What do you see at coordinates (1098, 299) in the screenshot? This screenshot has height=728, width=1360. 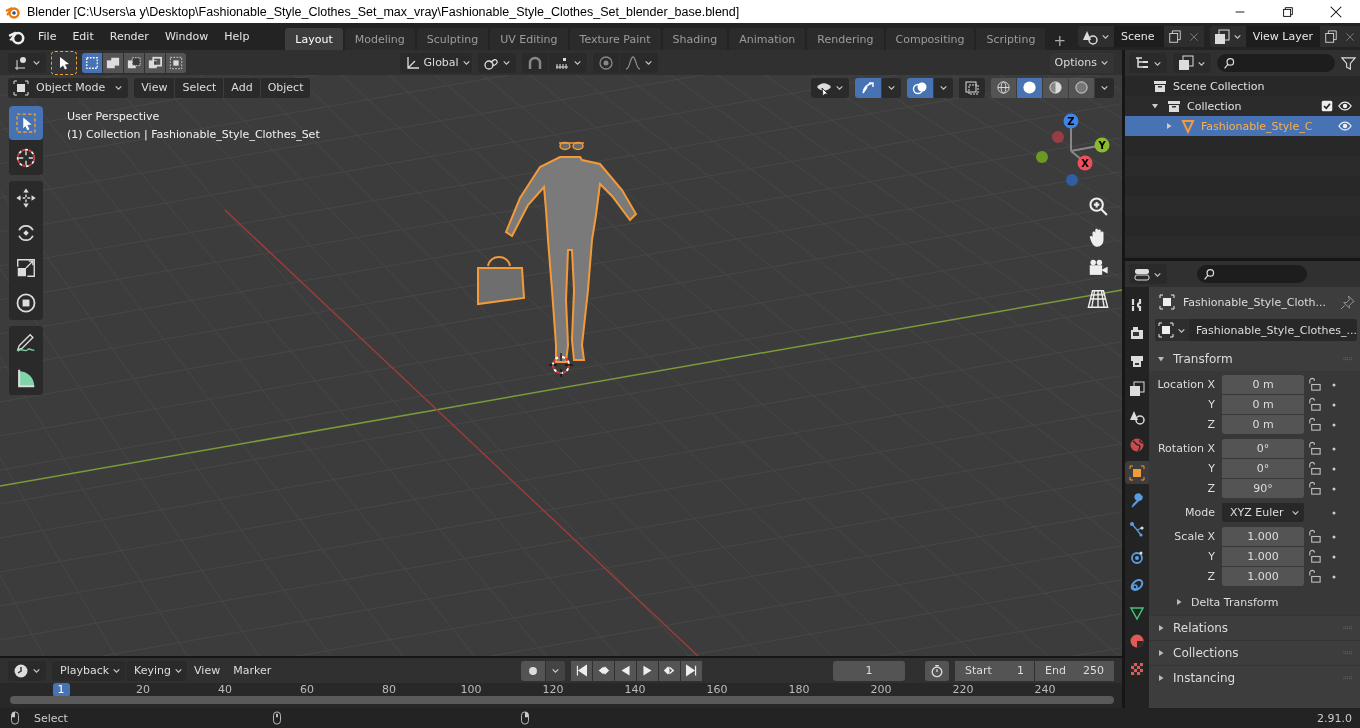 I see `grid-icon` at bounding box center [1098, 299].